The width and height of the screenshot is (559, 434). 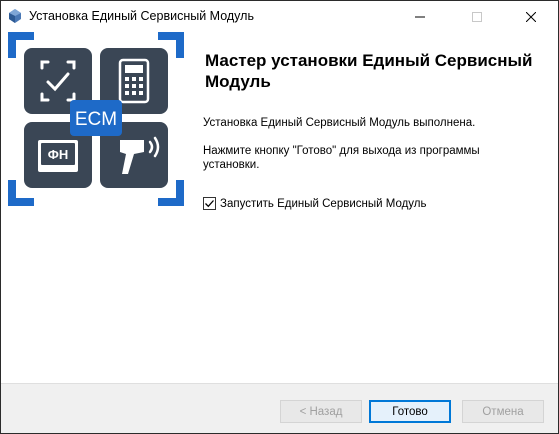 I want to click on back-button: < Назад, so click(x=321, y=411).